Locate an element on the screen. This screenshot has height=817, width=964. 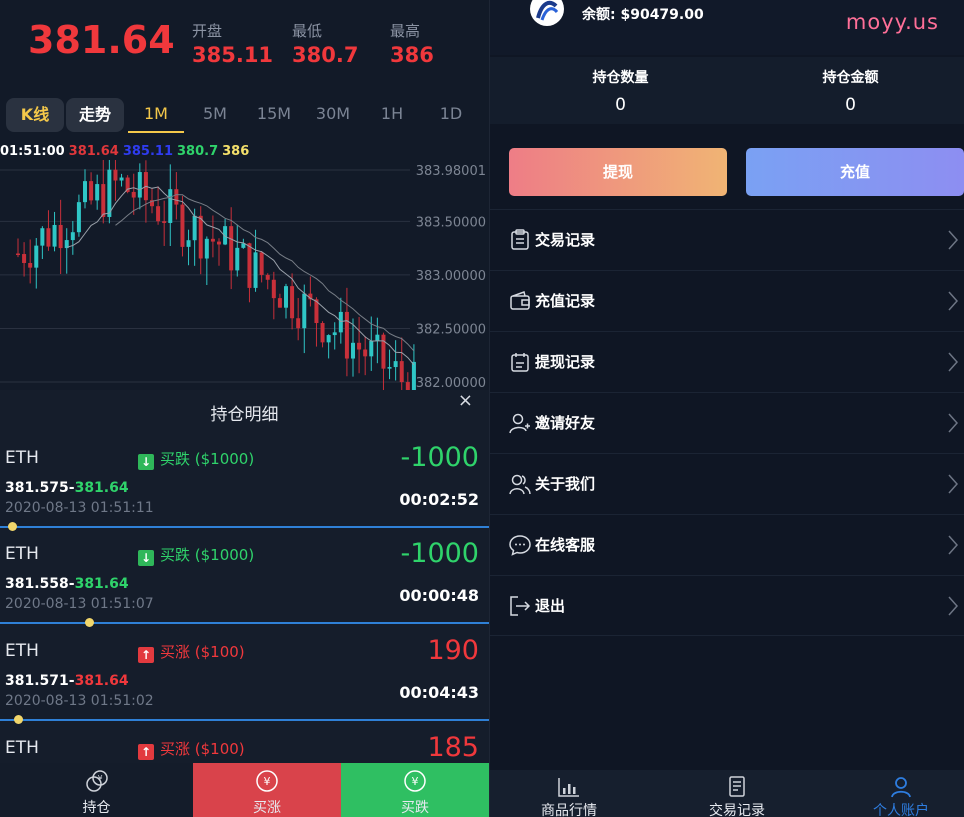
order-direction-label: 买跌 ($1000) is located at coordinates (207, 459).